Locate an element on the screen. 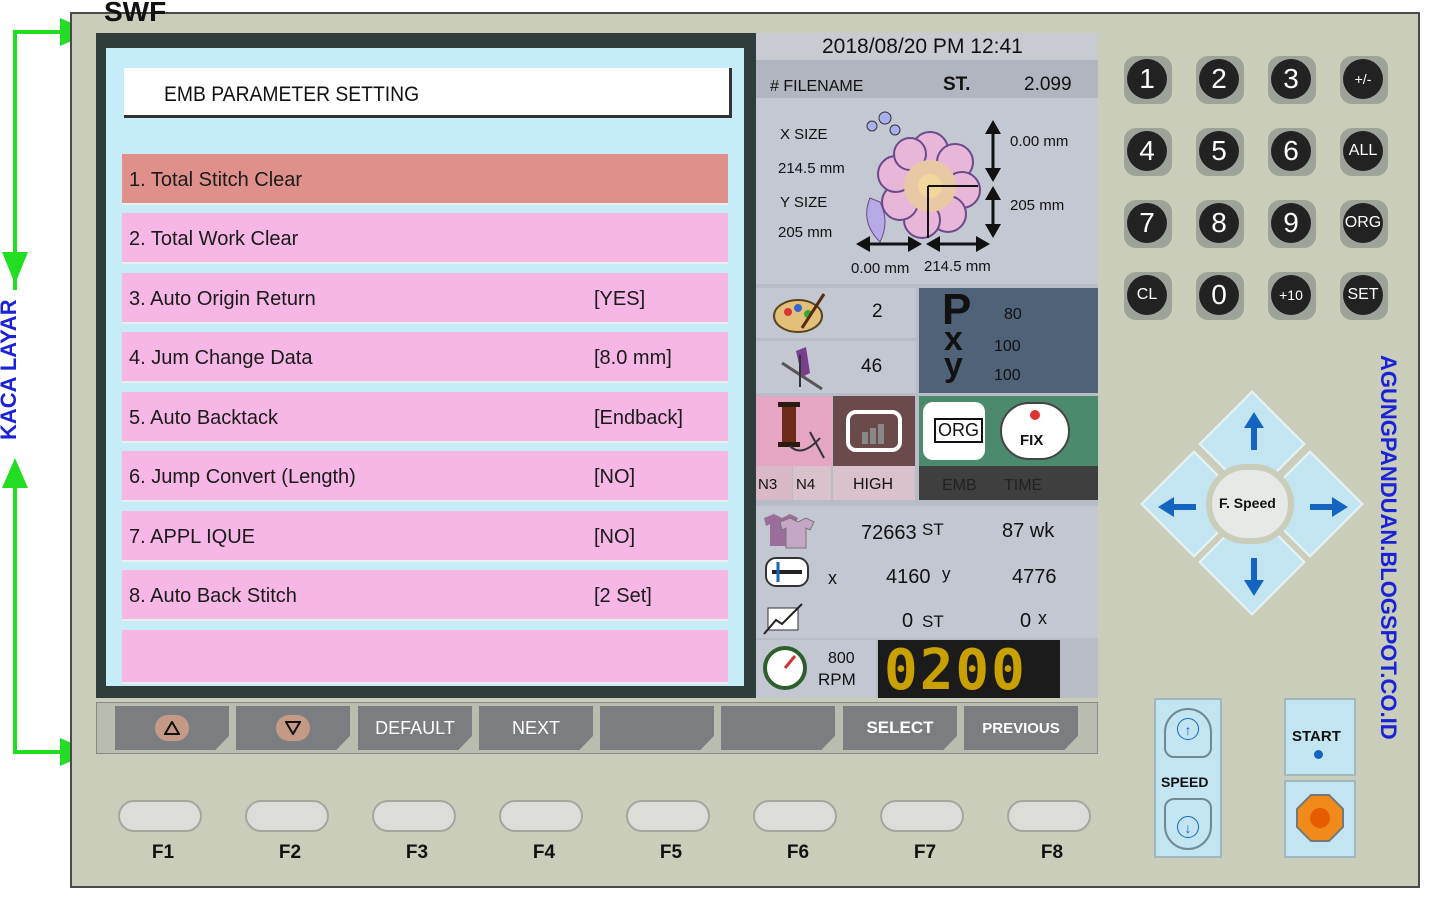 This screenshot has width=1429, height=906. stop-icon is located at coordinates (1320, 818).